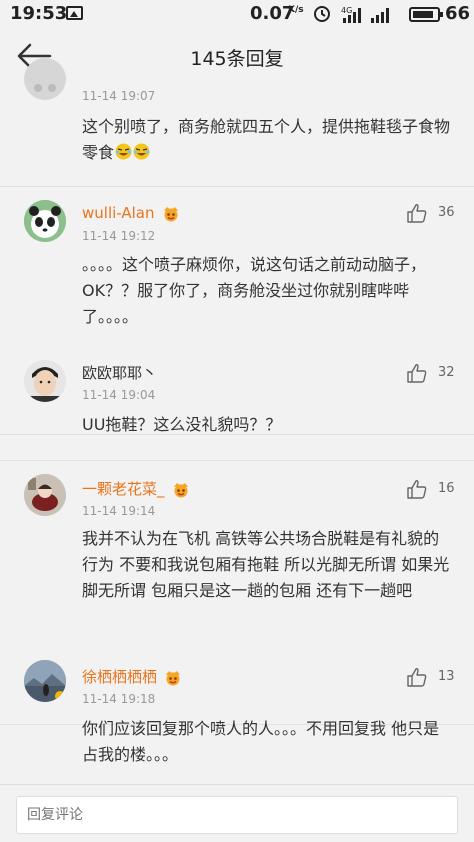 This screenshot has width=474, height=842. Describe the element at coordinates (268, 140) in the screenshot. I see `comment-text: 这个别喷了，商务舱就四五个人，提供拖鞋毯子食物零食` at that location.